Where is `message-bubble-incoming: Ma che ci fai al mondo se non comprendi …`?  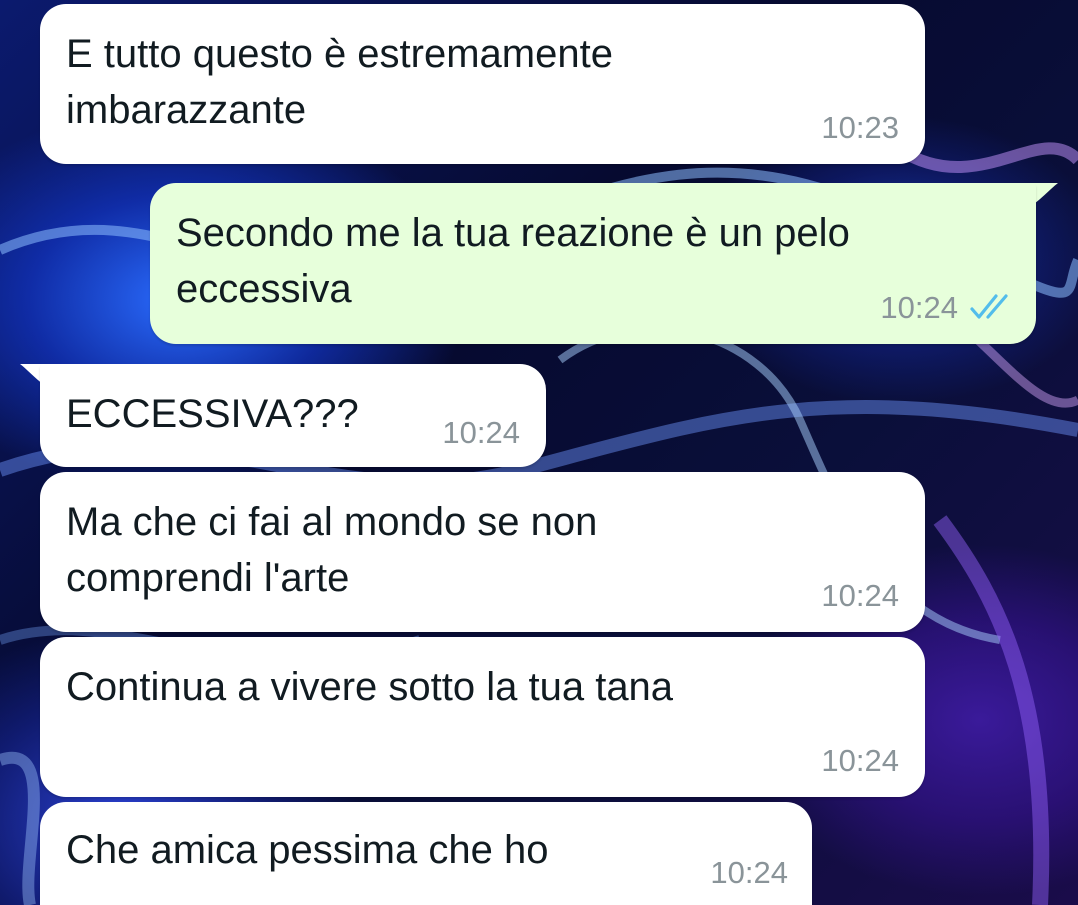
message-bubble-incoming: Ma che ci fai al mondo se non comprendi … is located at coordinates (482, 552).